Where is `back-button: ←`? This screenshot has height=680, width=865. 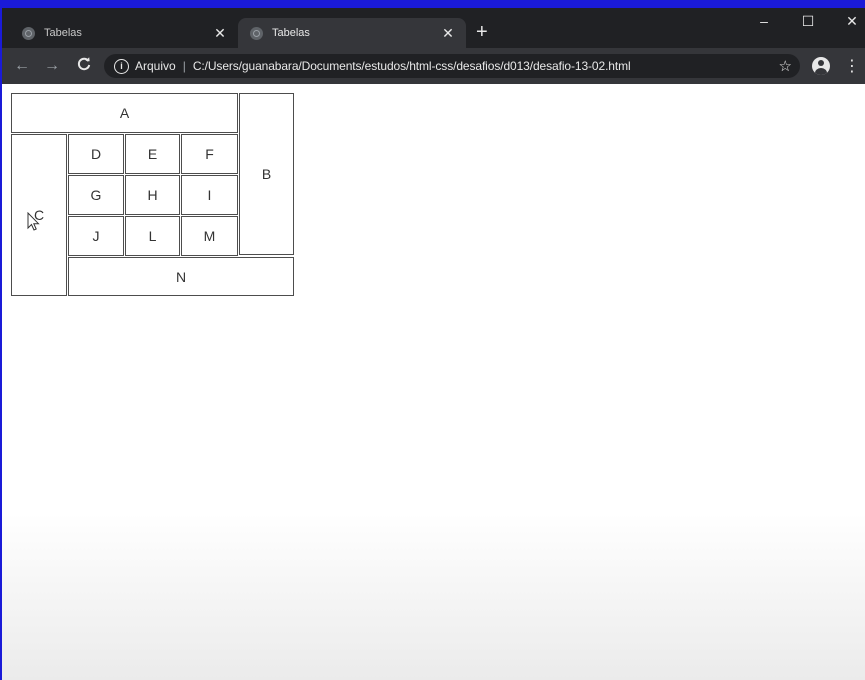 back-button: ← is located at coordinates (22, 66).